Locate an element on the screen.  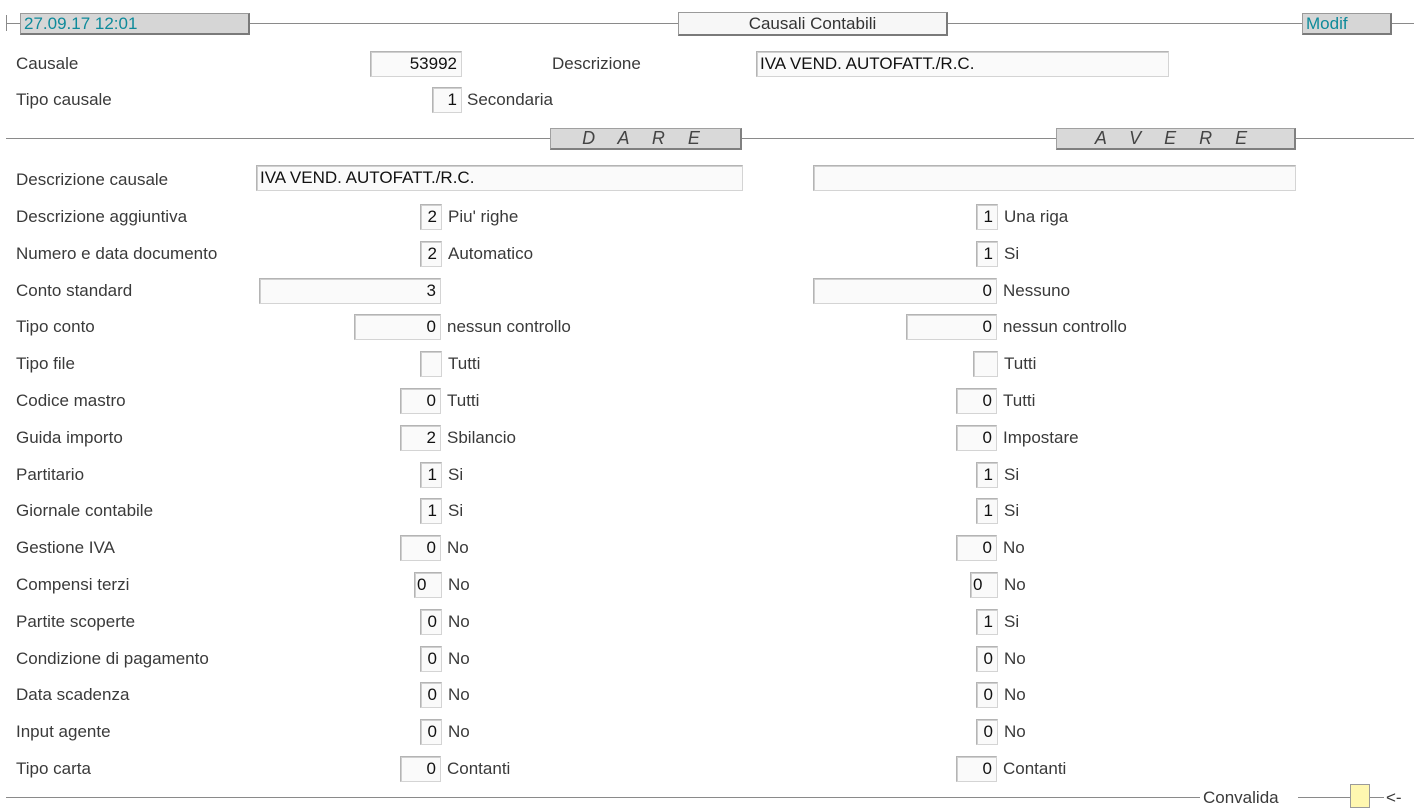
avere-partitario-desc: Si is located at coordinates (1012, 474).